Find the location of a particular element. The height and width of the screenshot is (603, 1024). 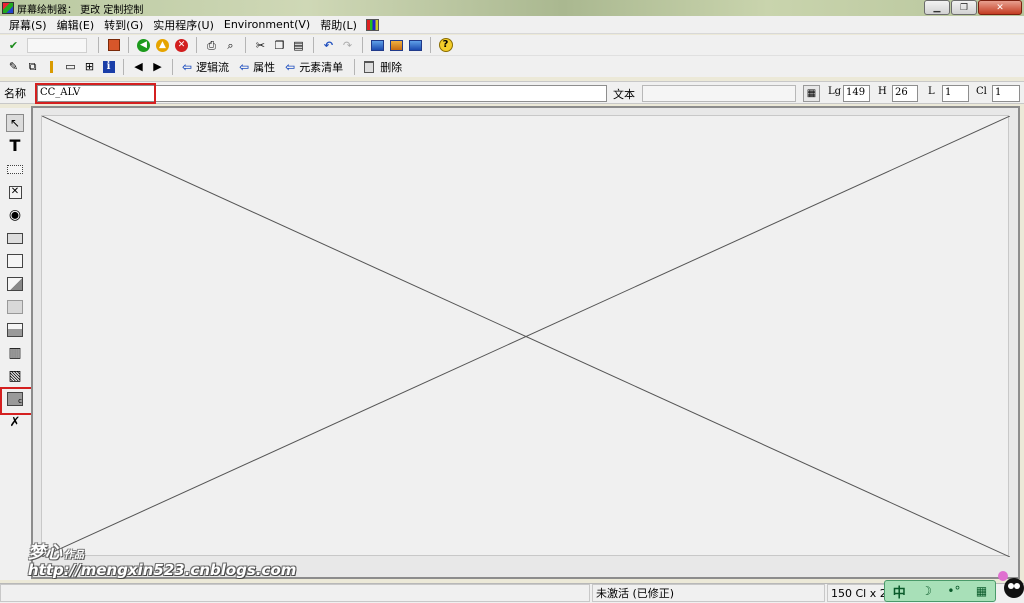

print-icon: ⎙ is located at coordinates (211, 45).